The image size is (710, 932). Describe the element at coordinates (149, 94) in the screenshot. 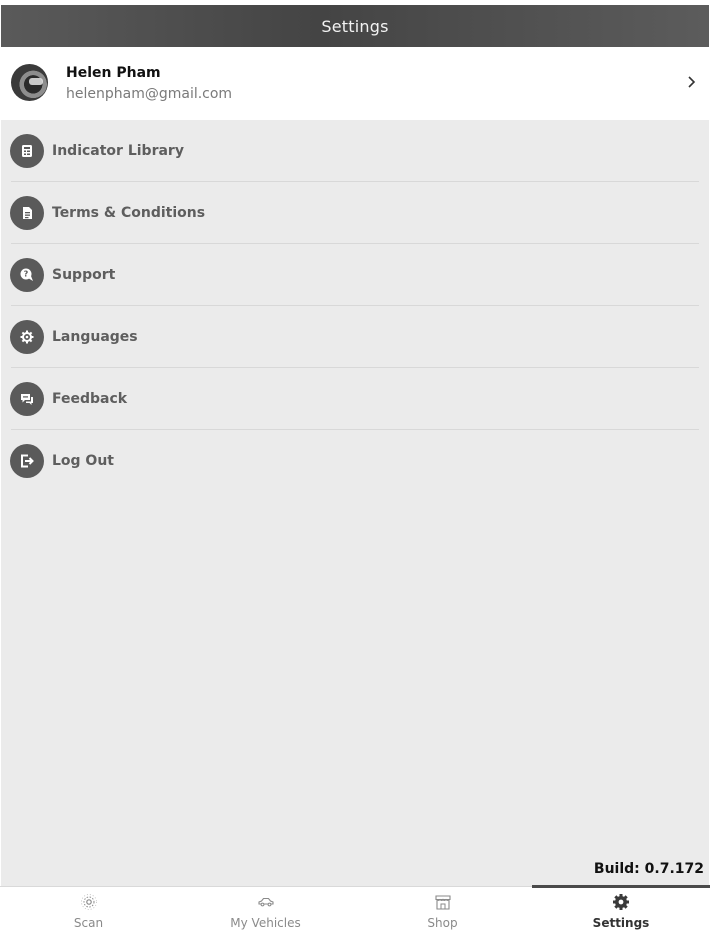

I see `profile-email: helenpham@gmail.com` at that location.